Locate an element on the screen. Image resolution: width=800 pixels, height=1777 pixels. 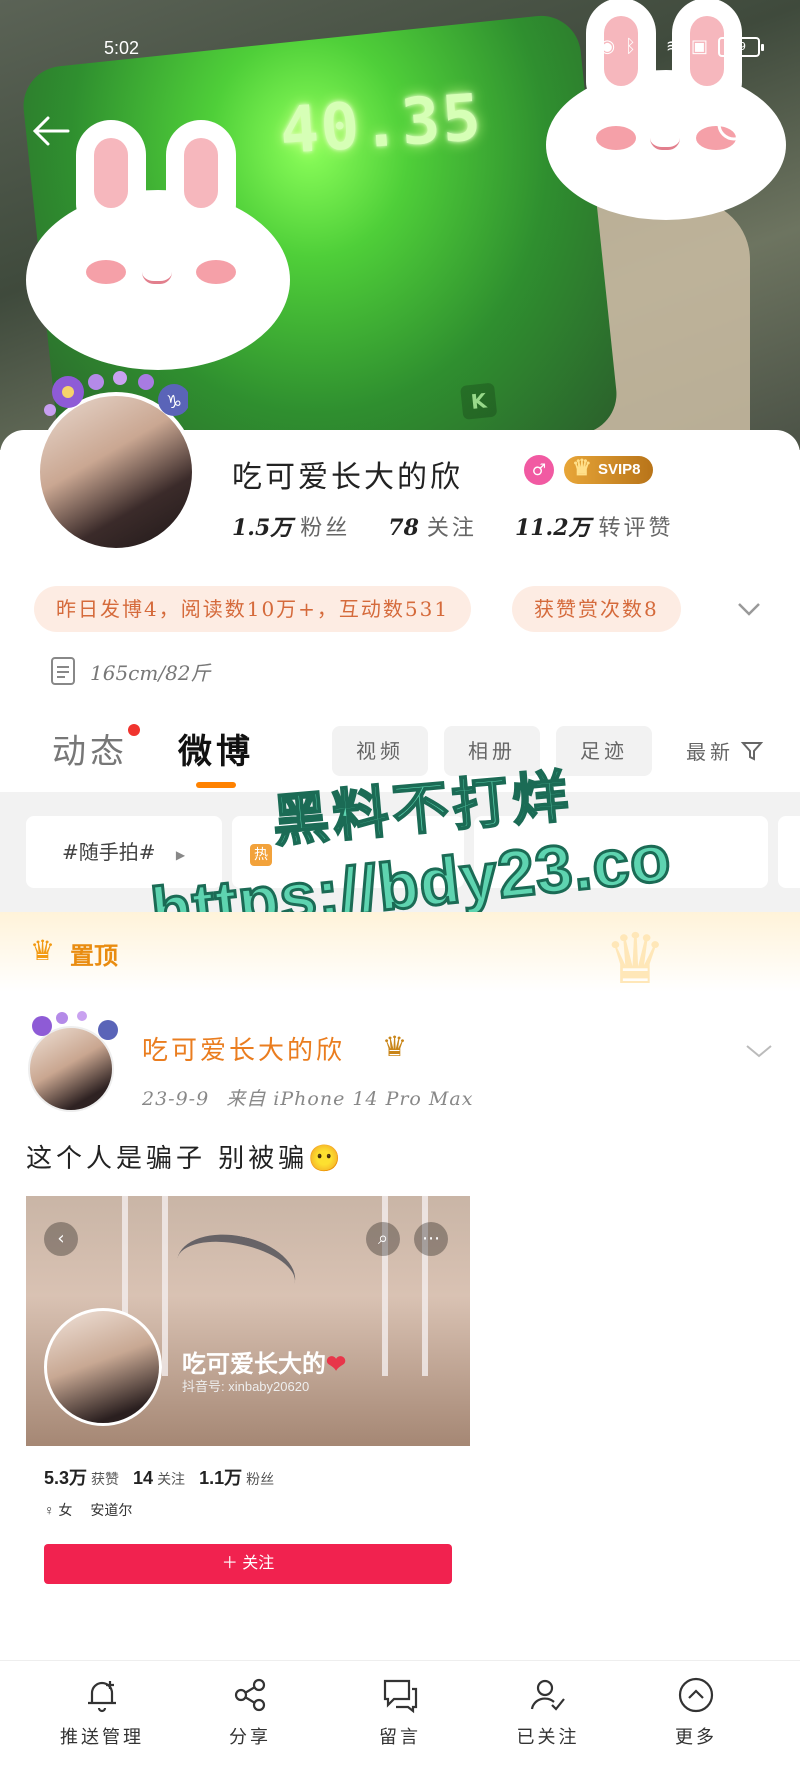
avatar-wreath-icon is located at coordinates (75, 1025).